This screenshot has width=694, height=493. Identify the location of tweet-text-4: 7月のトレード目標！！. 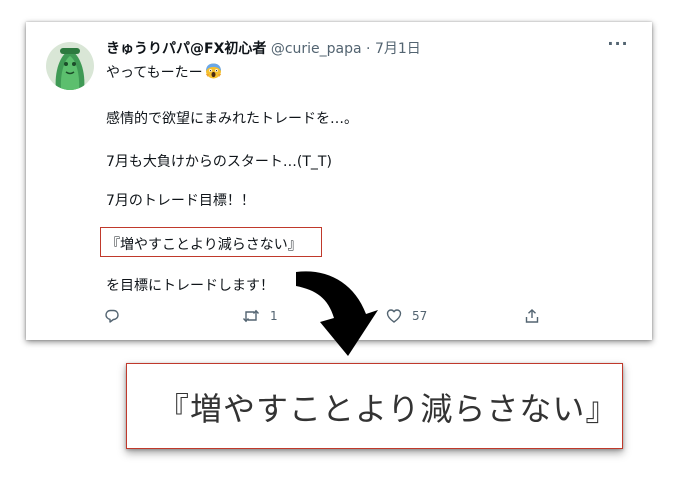
(180, 201).